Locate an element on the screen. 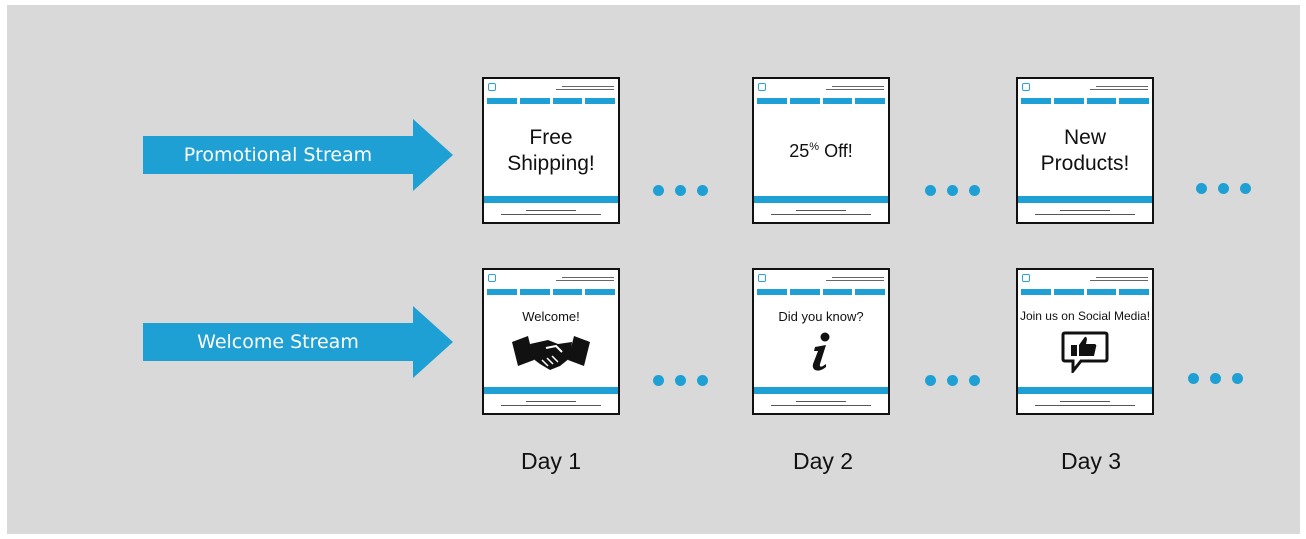  email-content: Welcome! is located at coordinates (551, 342).